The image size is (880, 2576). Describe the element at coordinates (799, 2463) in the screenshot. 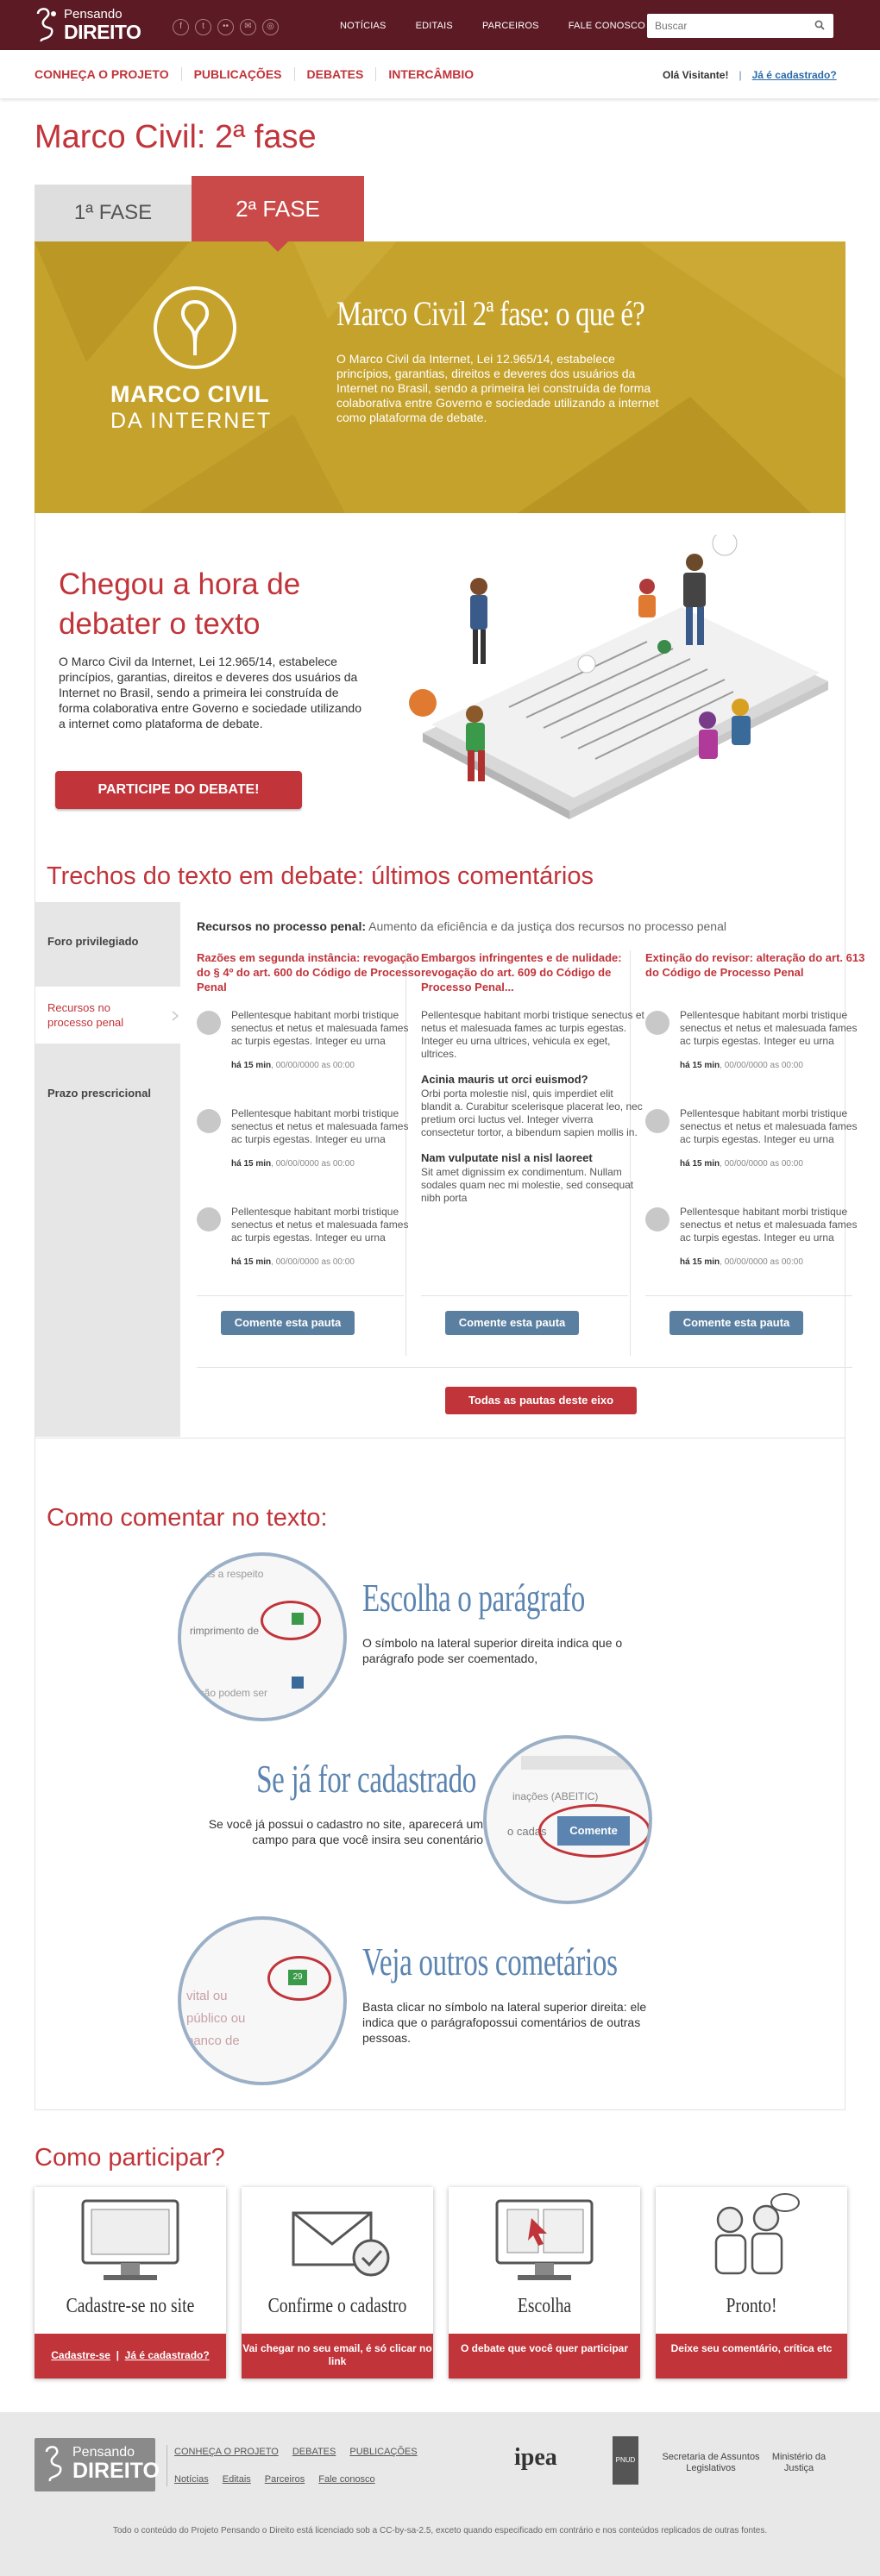

I see `partner-mj: Ministério da Justiça` at that location.